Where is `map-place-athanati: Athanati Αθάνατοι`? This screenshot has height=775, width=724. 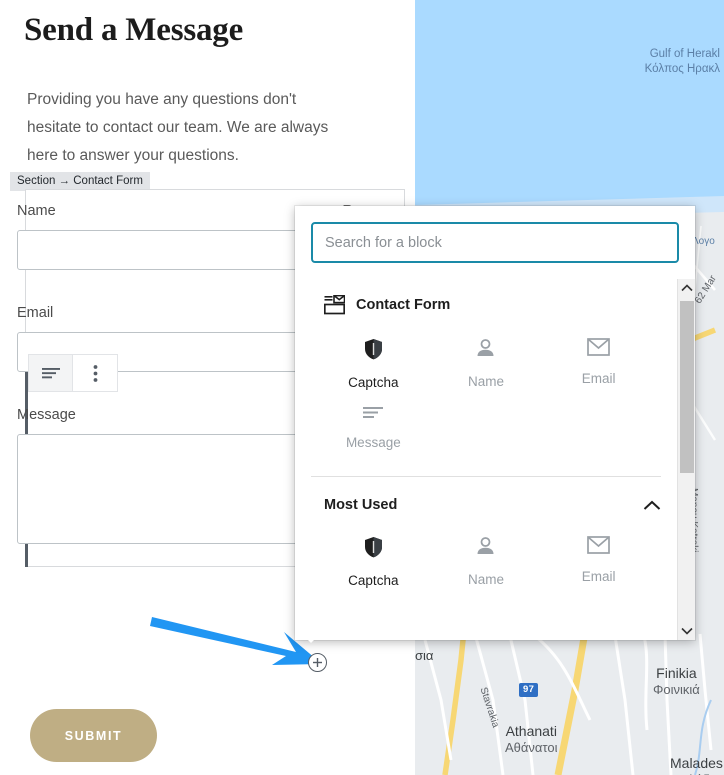 map-place-athanati: Athanati Αθάνατοι is located at coordinates (531, 739).